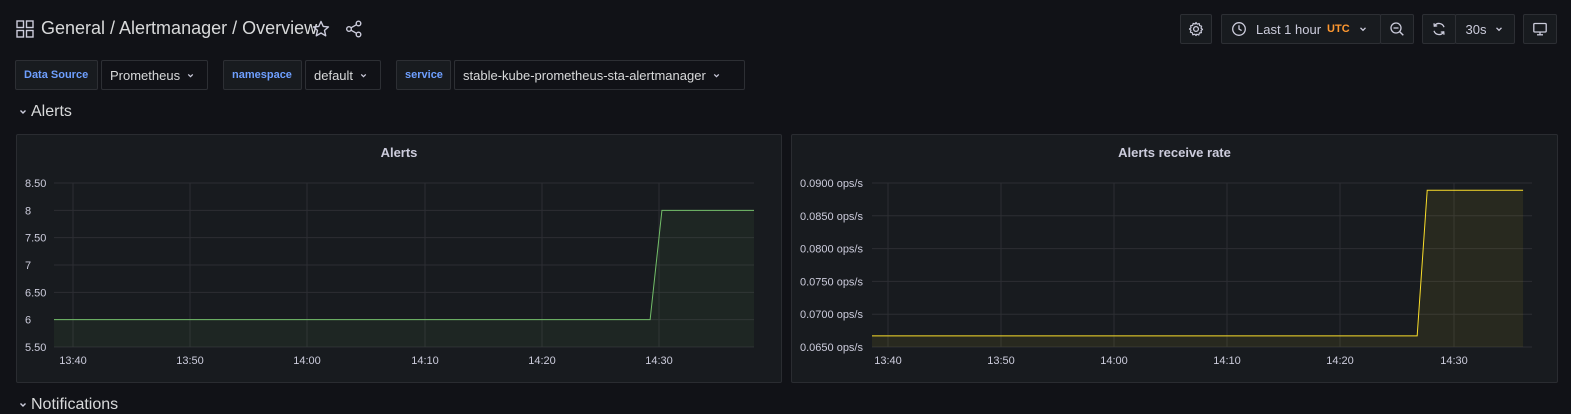 The height and width of the screenshot is (414, 1571). Describe the element at coordinates (35, 293) in the screenshot. I see `y-tick-label: 6.50` at that location.